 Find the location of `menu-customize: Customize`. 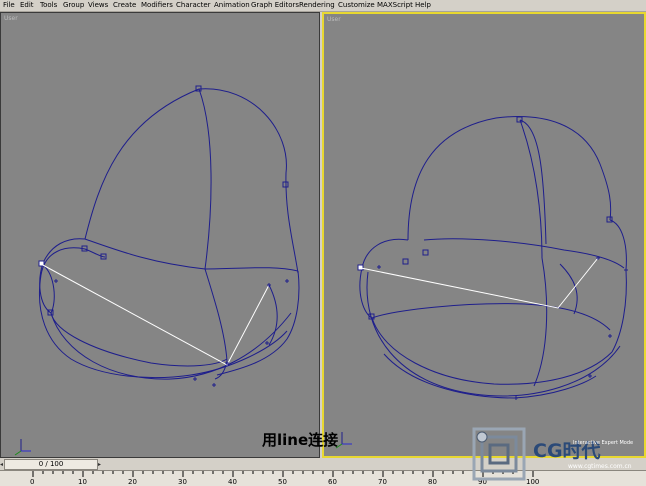

menu-customize: Customize is located at coordinates (356, 5).